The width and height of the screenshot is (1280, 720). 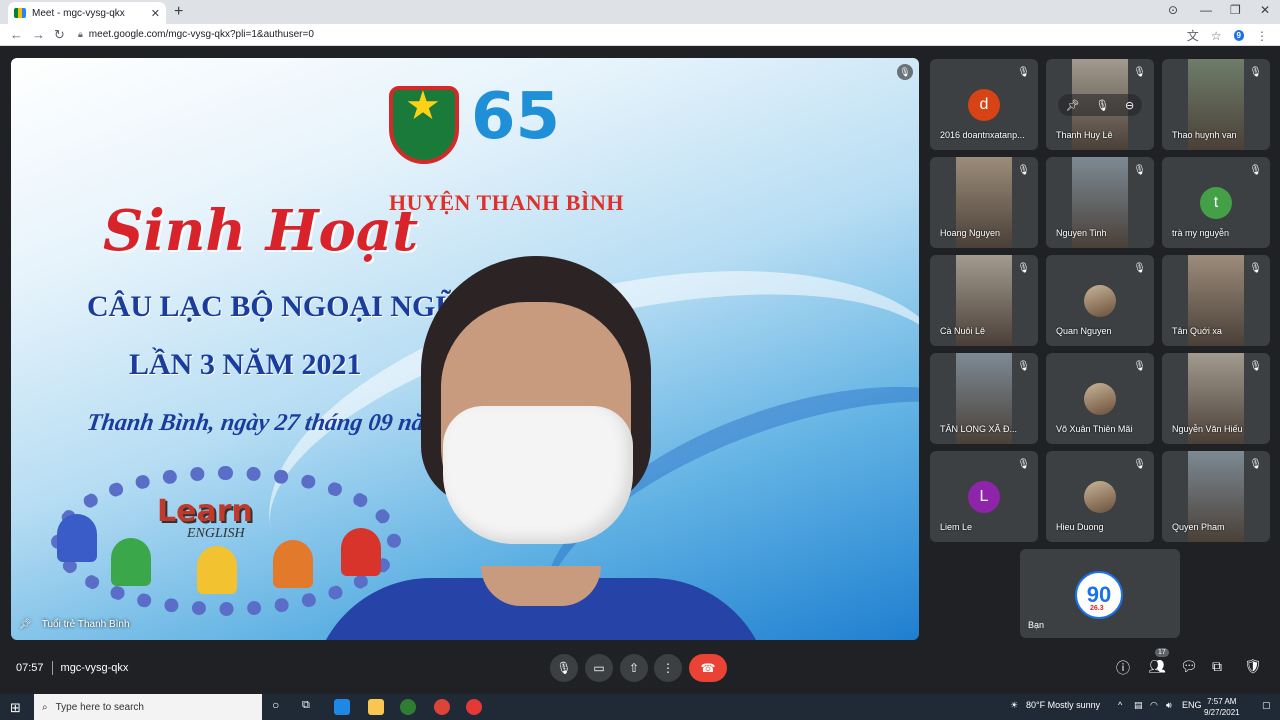 What do you see at coordinates (275, 705) in the screenshot?
I see `cortana-icon: ○` at bounding box center [275, 705].